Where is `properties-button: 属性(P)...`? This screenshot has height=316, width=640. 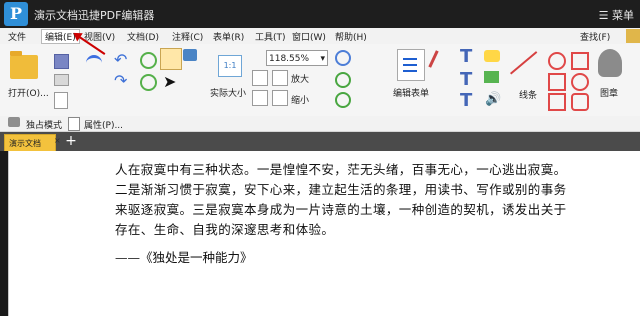 properties-button: 属性(P)... is located at coordinates (103, 124).